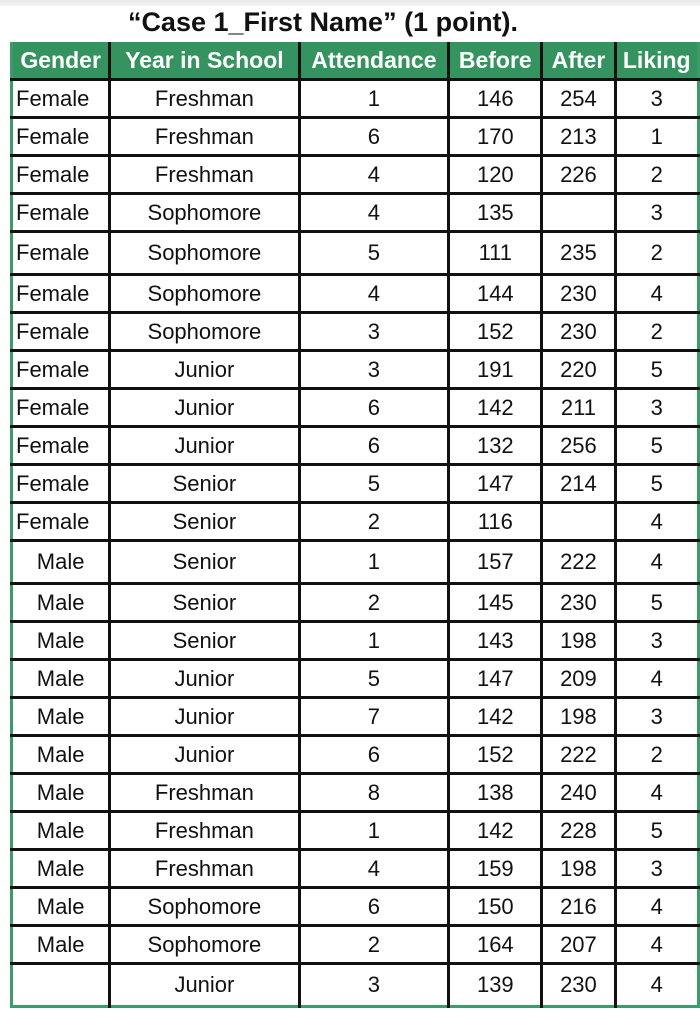  What do you see at coordinates (577, 484) in the screenshot?
I see `cell-after: 214` at bounding box center [577, 484].